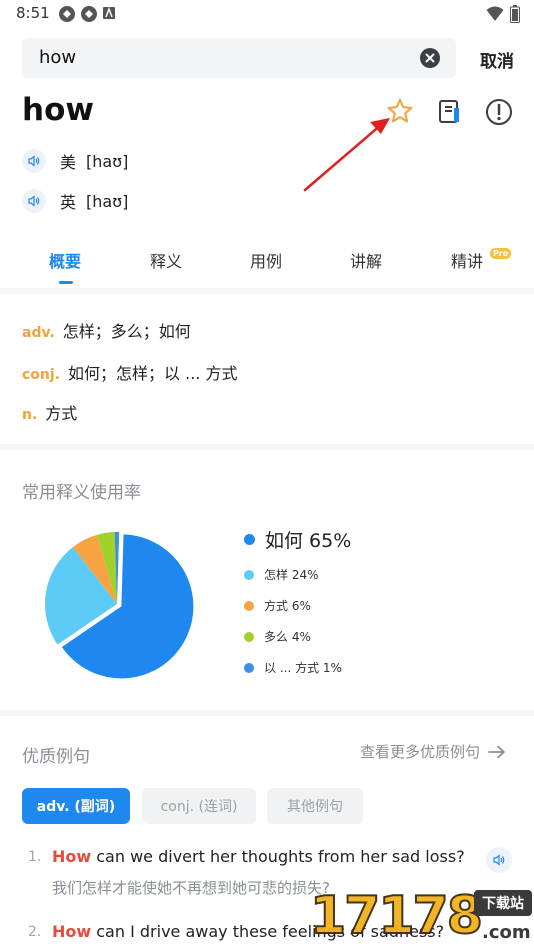 The image size is (534, 950). Describe the element at coordinates (495, 13) in the screenshot. I see `wifi-icon` at that location.